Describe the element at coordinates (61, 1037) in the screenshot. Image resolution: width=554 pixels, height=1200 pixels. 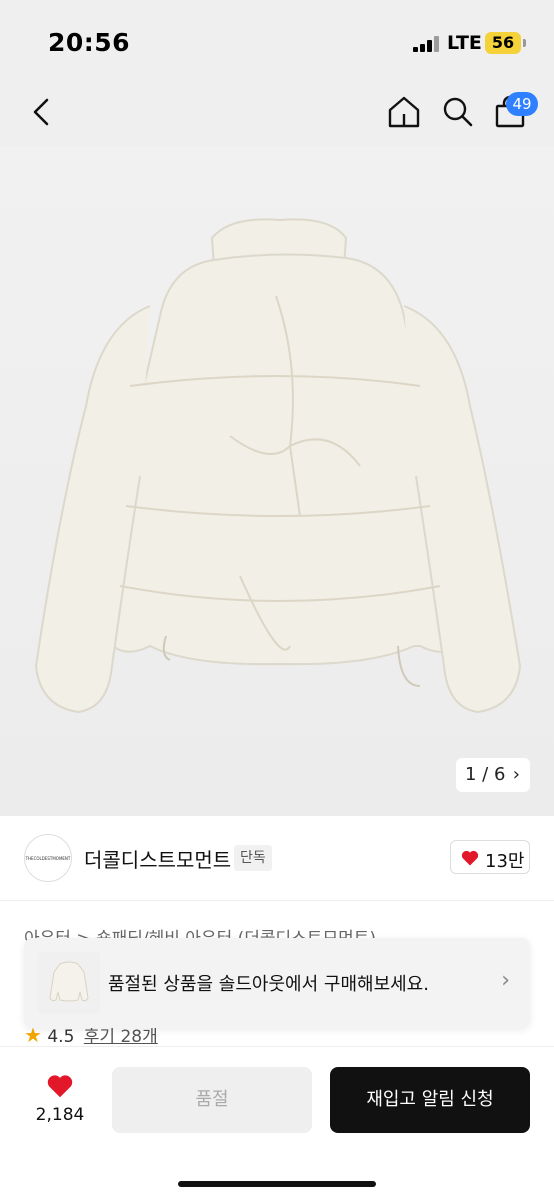
I see `rating-score: 4.5` at that location.